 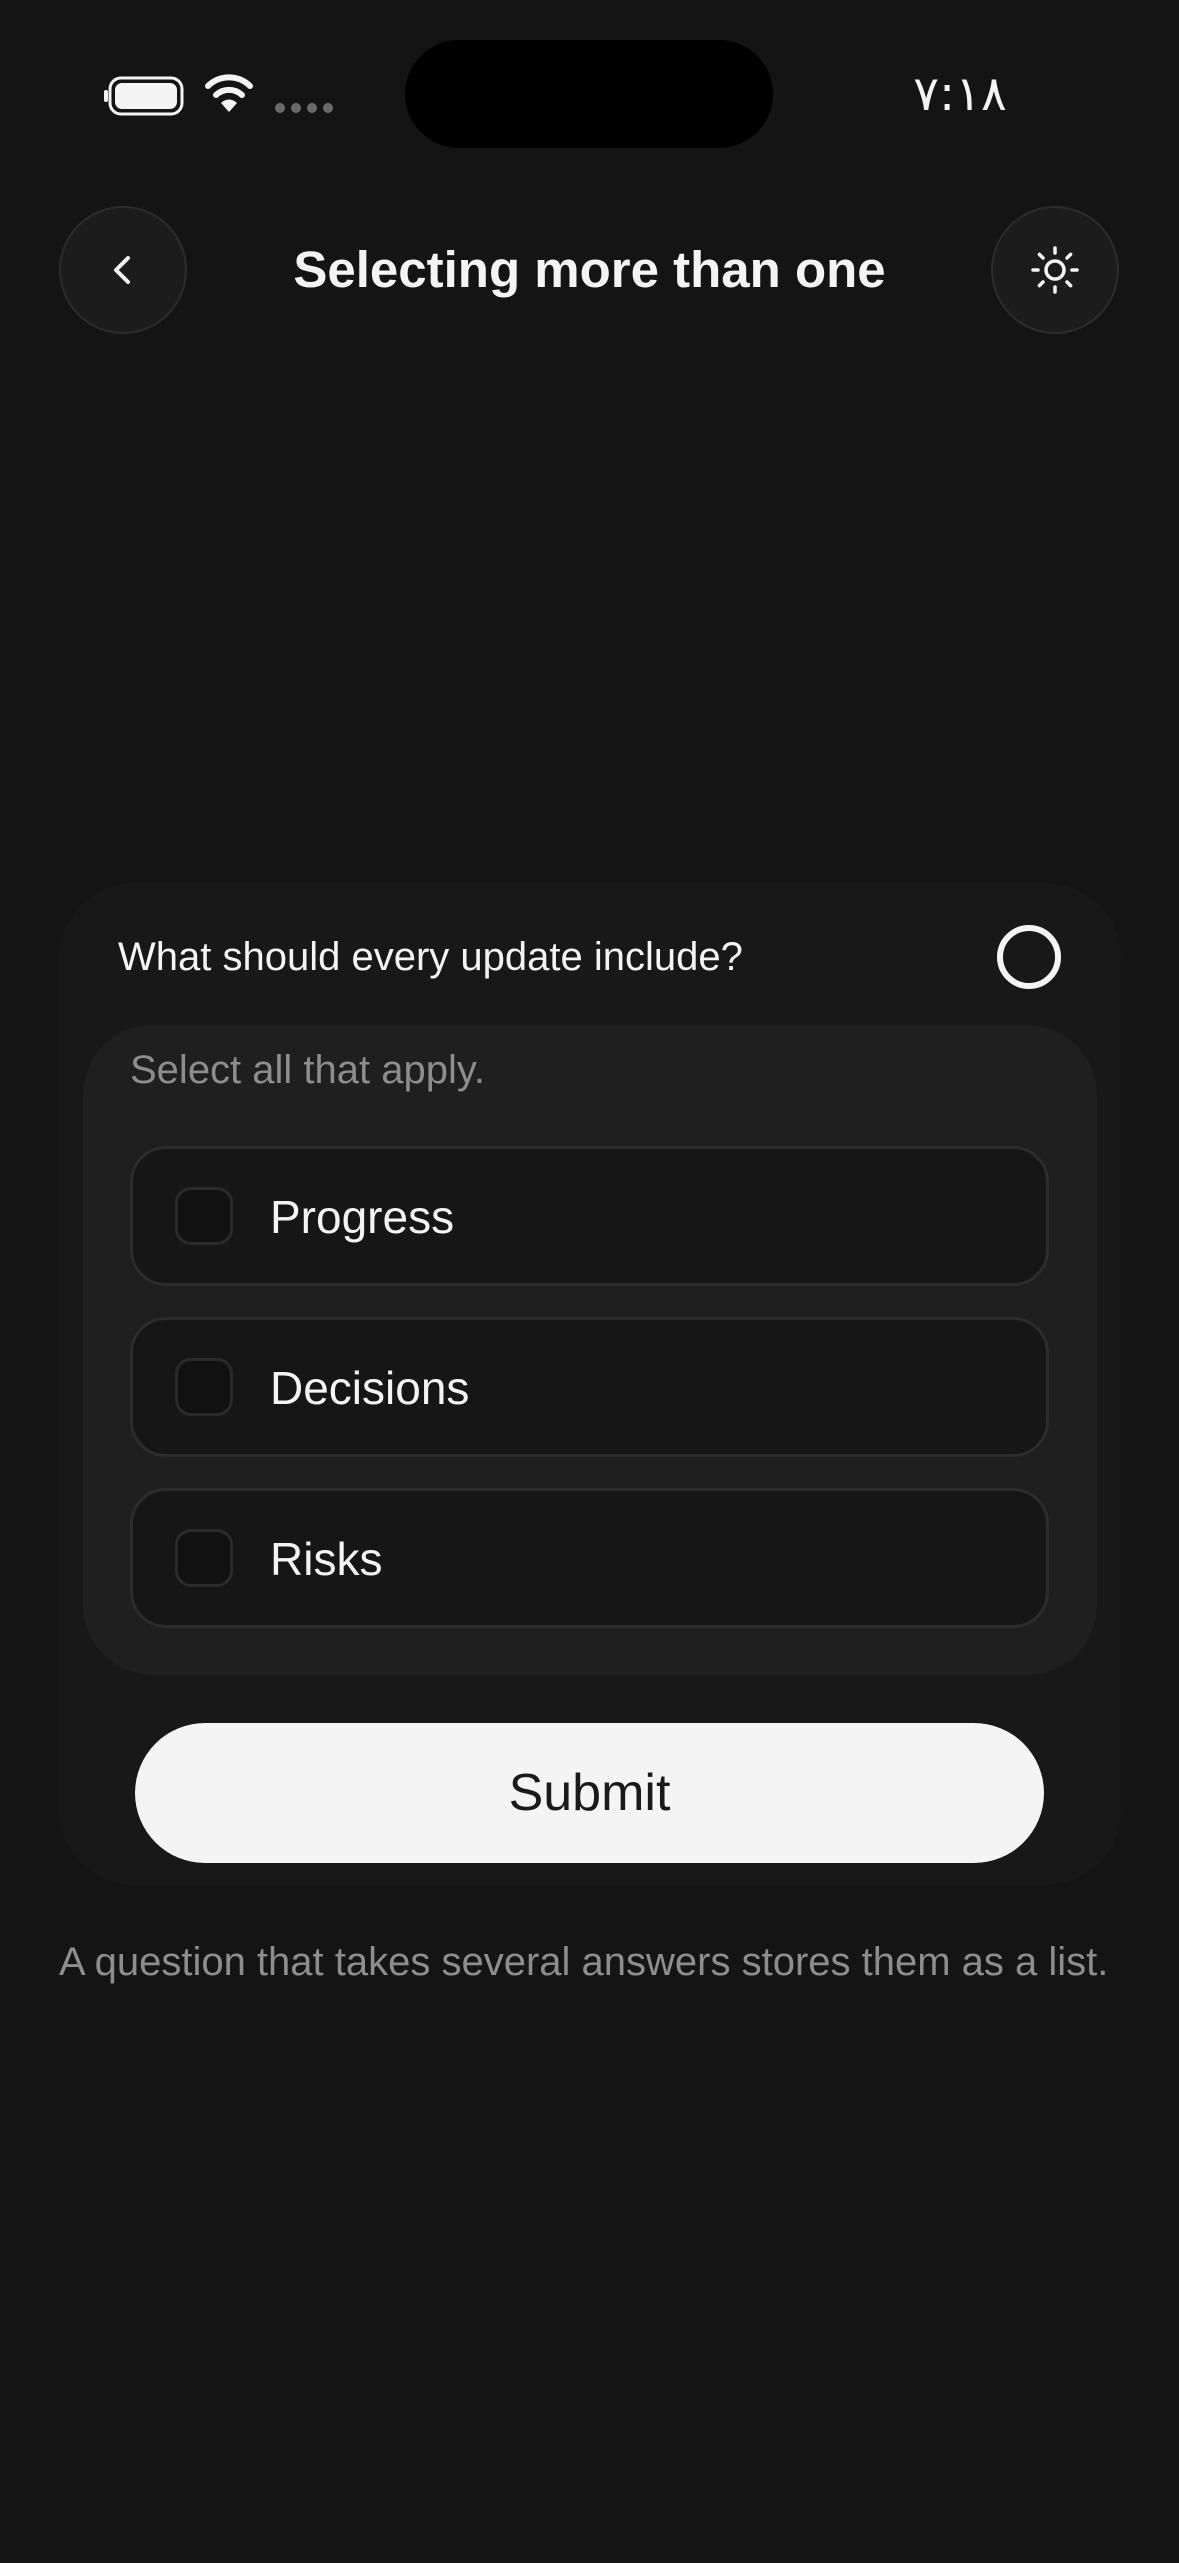 What do you see at coordinates (960, 94) in the screenshot?
I see `status-time: ٧:١٨` at bounding box center [960, 94].